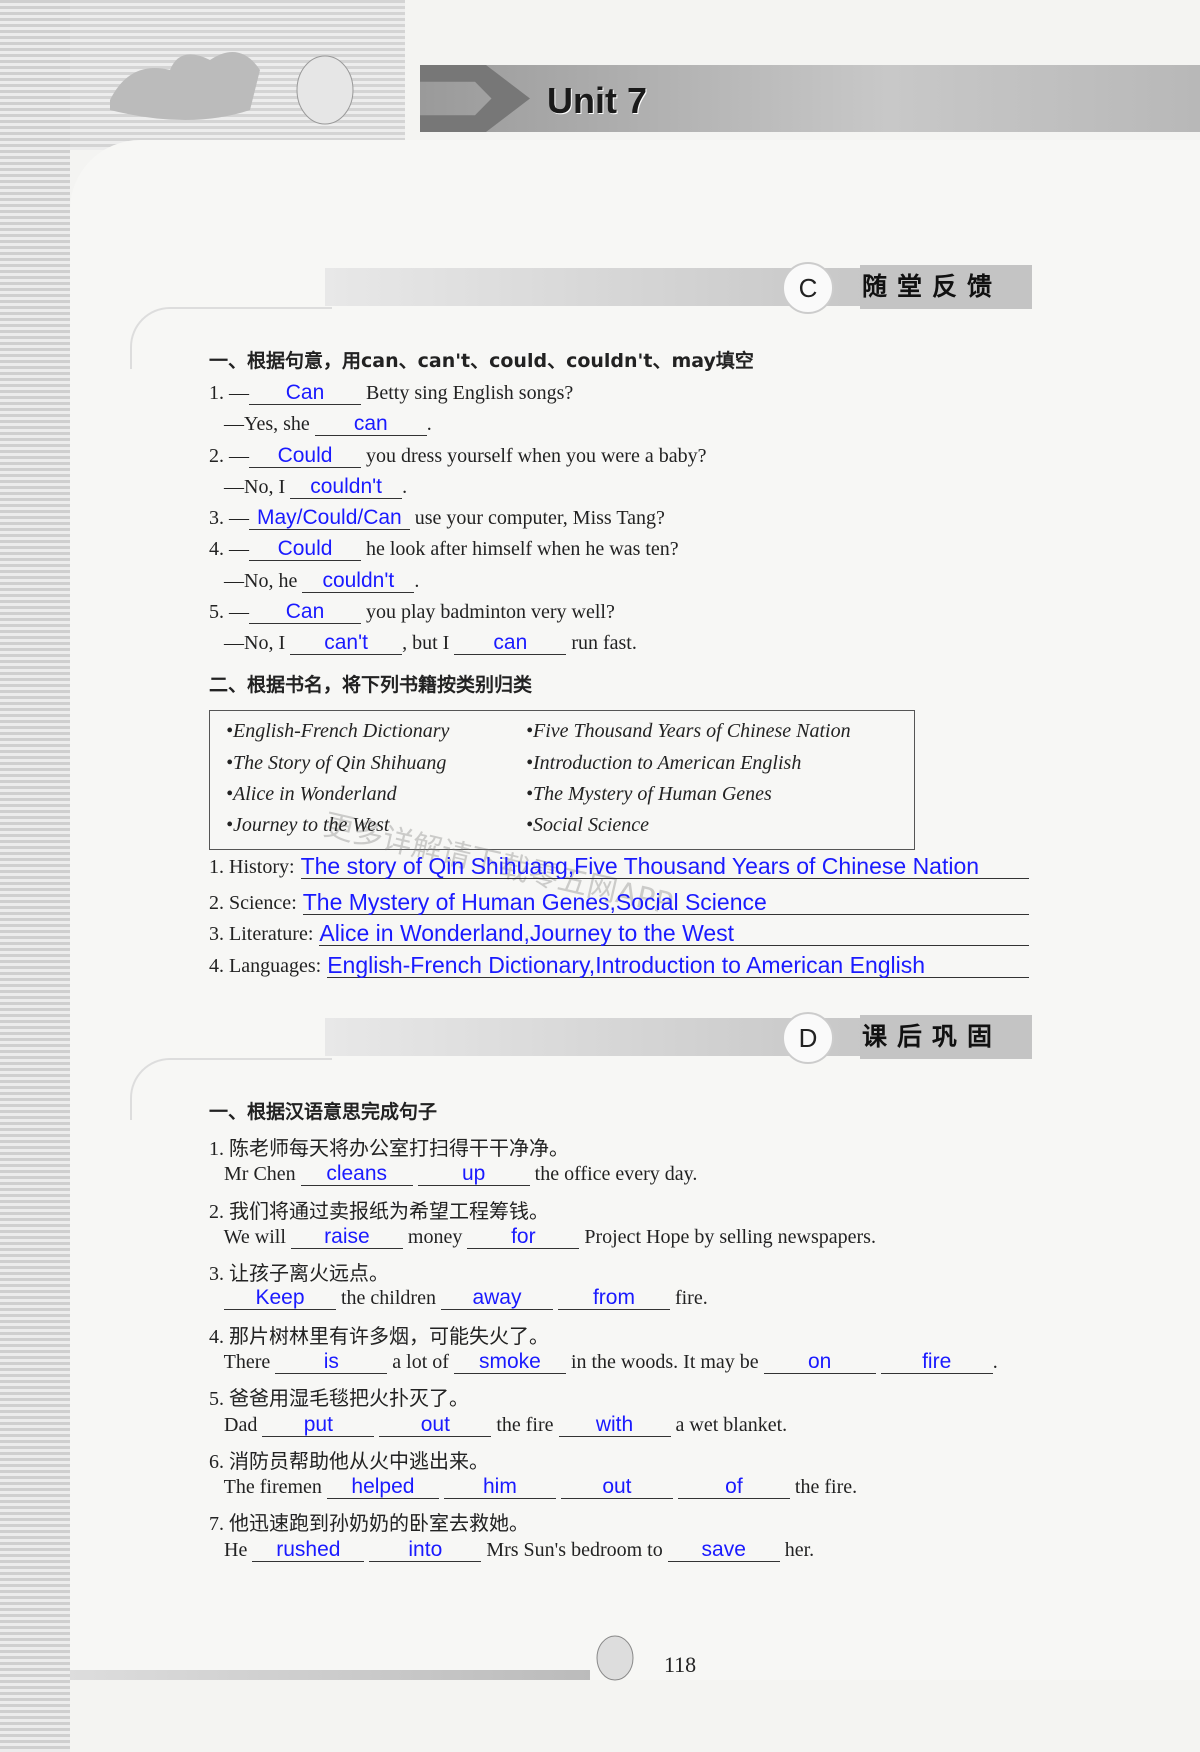 This screenshot has width=1200, height=1752. What do you see at coordinates (946, 287) in the screenshot?
I see `section-c-caption: 随堂反馈` at bounding box center [946, 287].